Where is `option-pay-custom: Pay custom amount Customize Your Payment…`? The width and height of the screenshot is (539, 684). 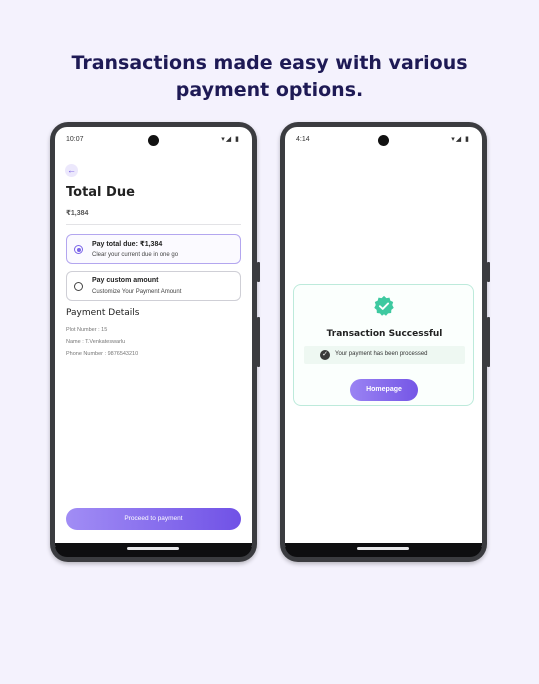 option-pay-custom: Pay custom amount Customize Your Payment… is located at coordinates (153, 286).